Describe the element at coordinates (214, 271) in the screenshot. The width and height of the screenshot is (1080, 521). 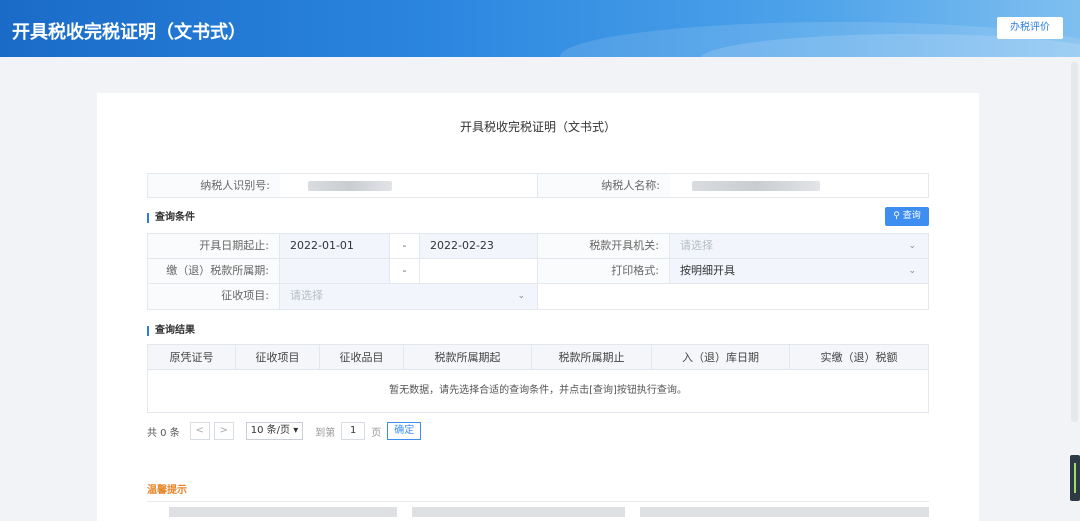
I see `period-label: 缴（退）税款所属期:` at that location.